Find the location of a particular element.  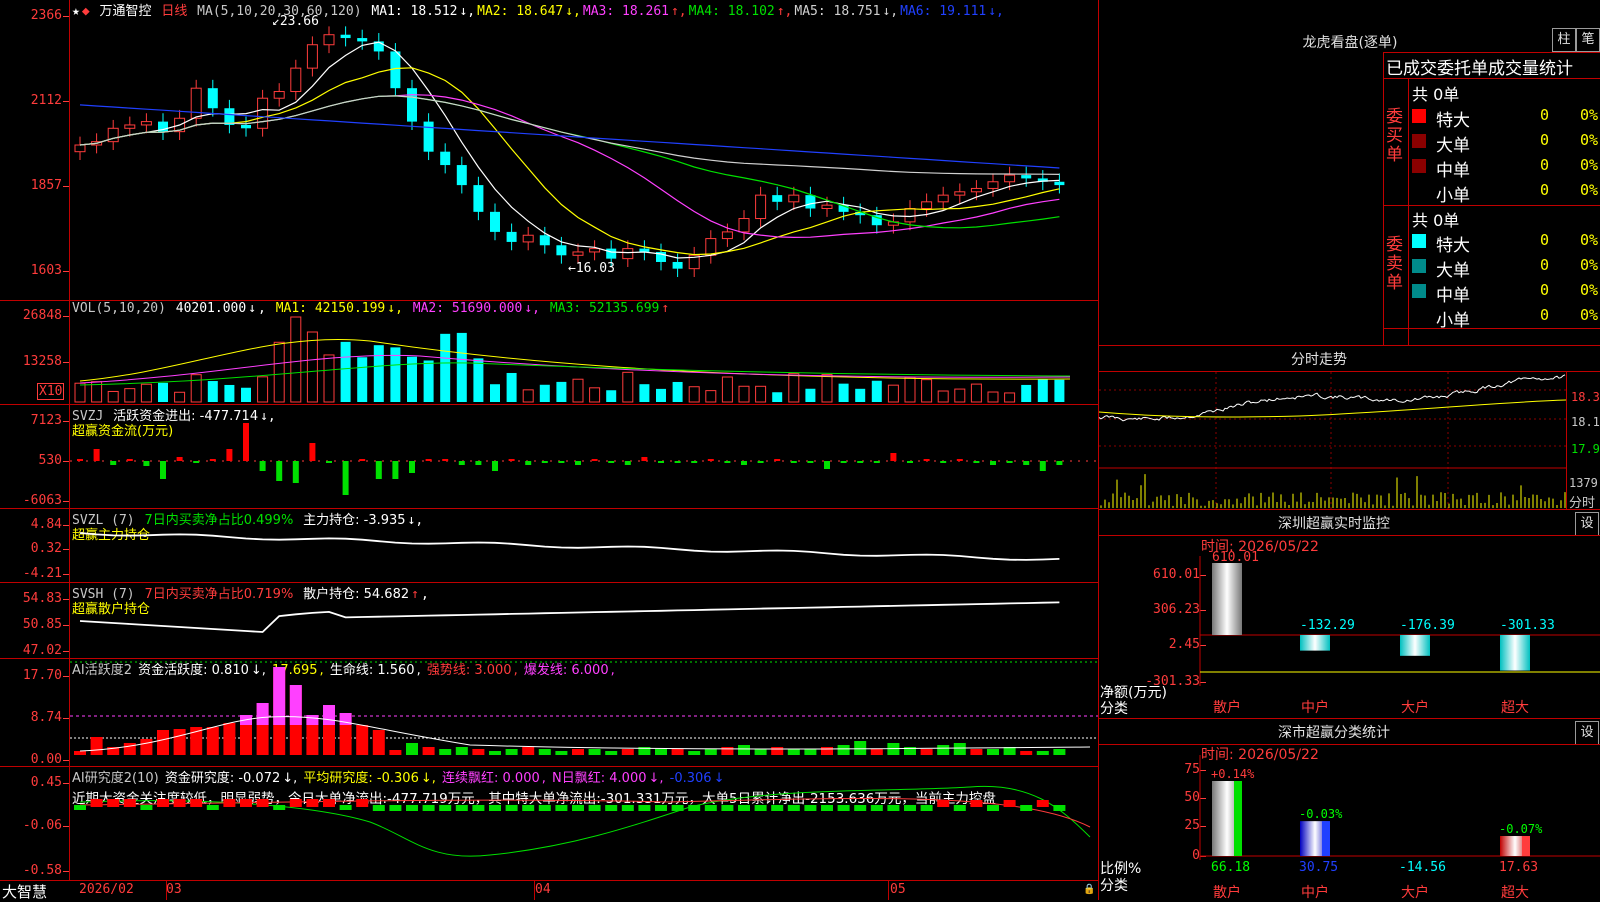

sell-side-label: 委卖单 is located at coordinates (1394, 264).